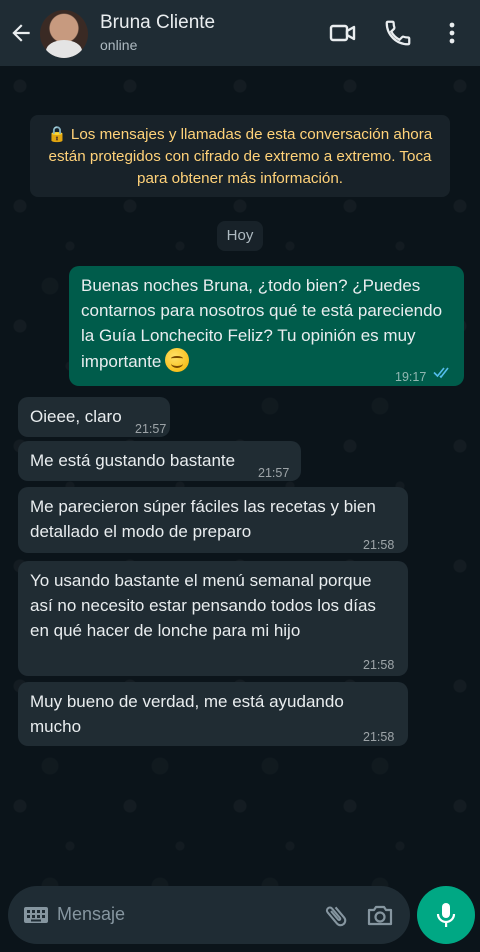 This screenshot has width=480, height=952. I want to click on smiling-face-icon, so click(177, 360).